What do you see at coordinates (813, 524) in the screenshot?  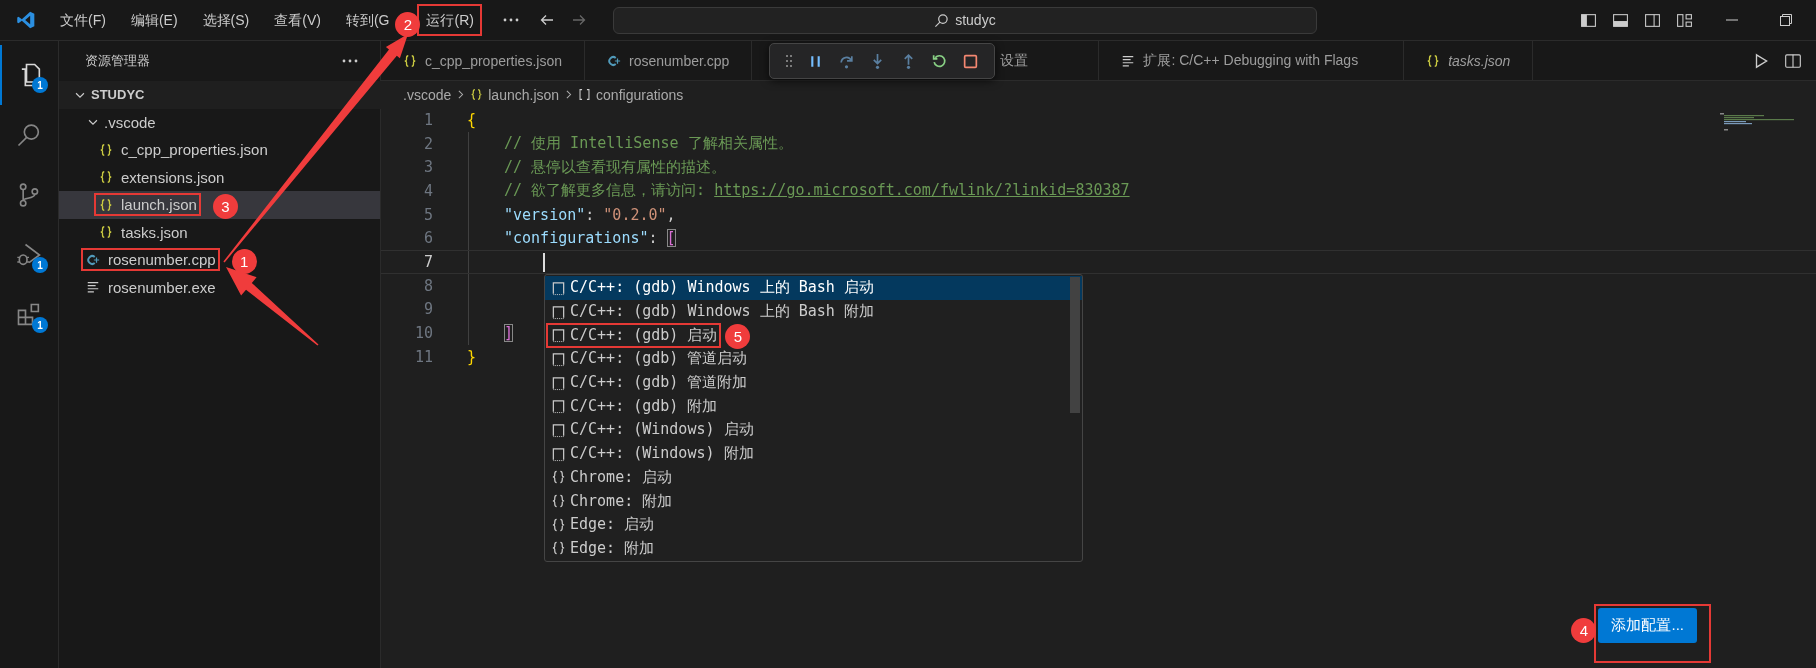 I see `suggestion-item: Edge: 启动` at bounding box center [813, 524].